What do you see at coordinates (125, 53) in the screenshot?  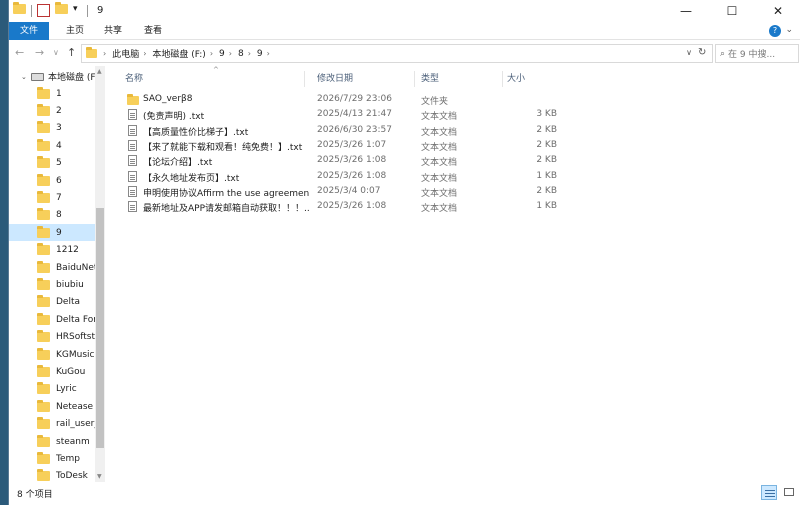 I see `breadcrumb-this-pc: 此电脑` at bounding box center [125, 53].